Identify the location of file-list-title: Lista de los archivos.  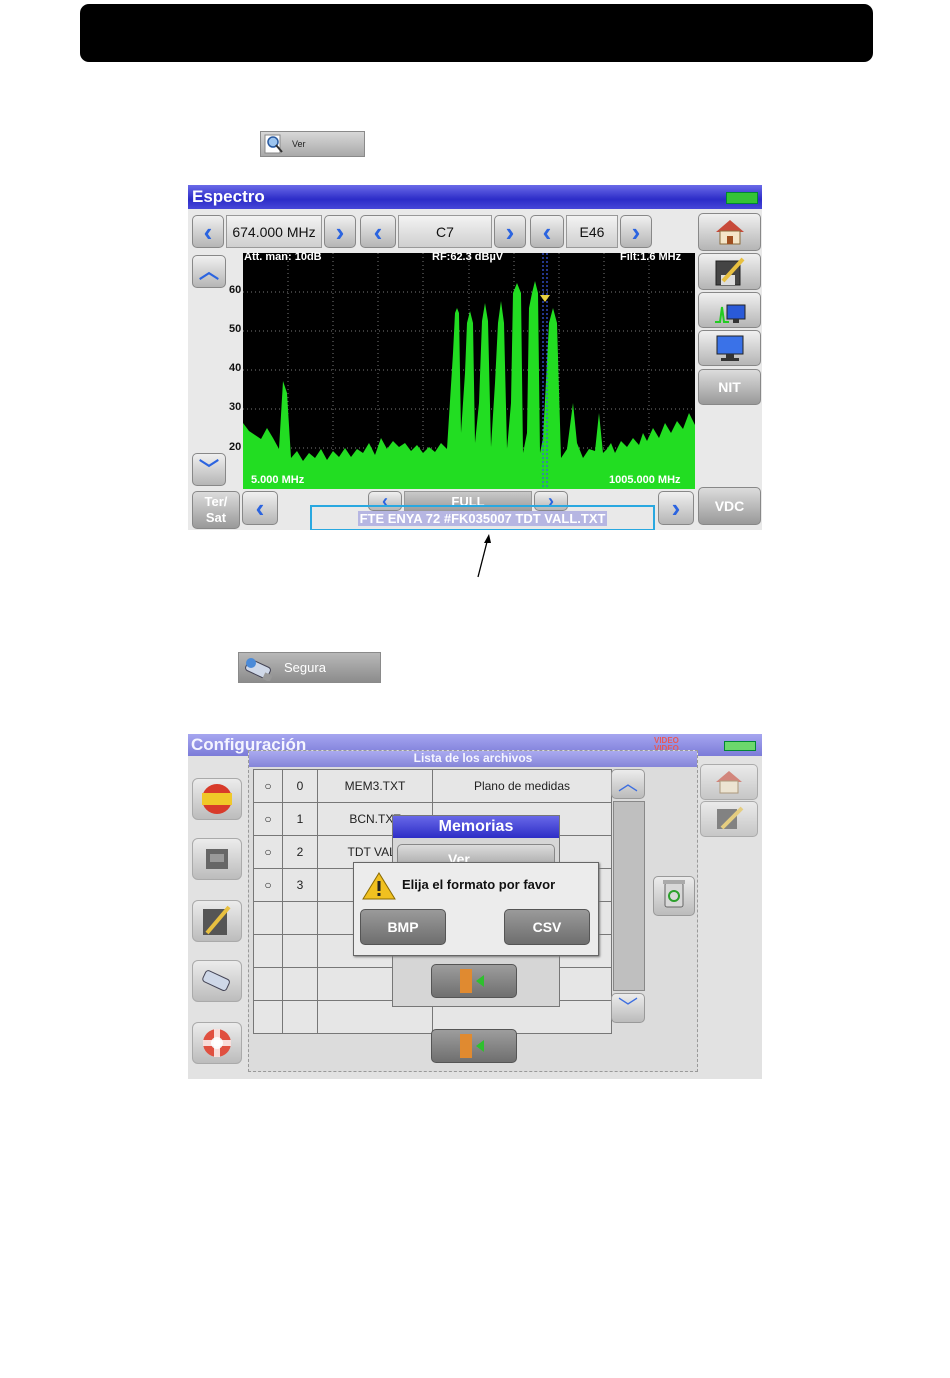
(473, 759).